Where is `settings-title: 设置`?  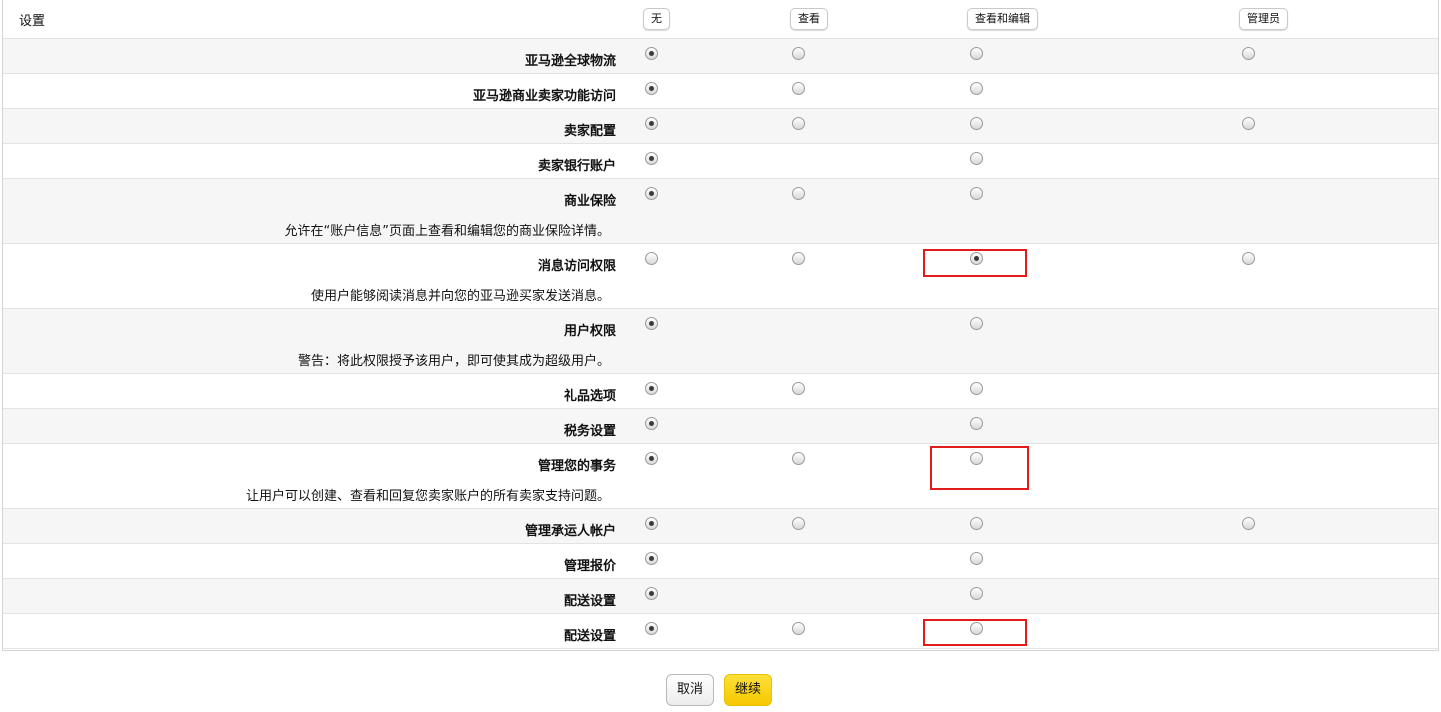
settings-title: 设置 is located at coordinates (32, 21).